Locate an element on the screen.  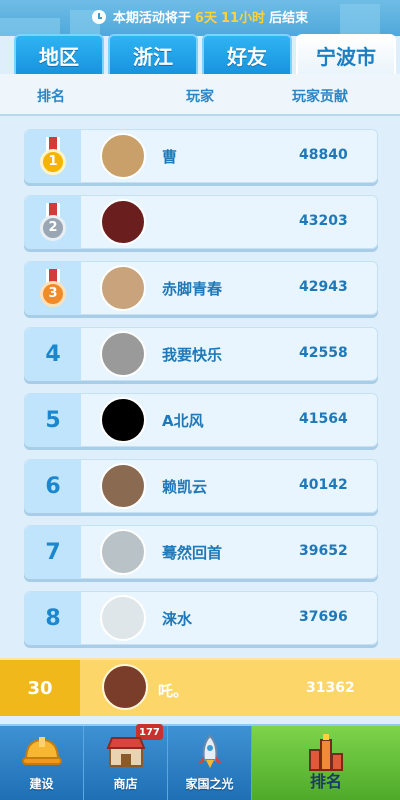
event-banner: 本期活动将于 6天 11小时 后结束 is located at coordinates (200, 18).